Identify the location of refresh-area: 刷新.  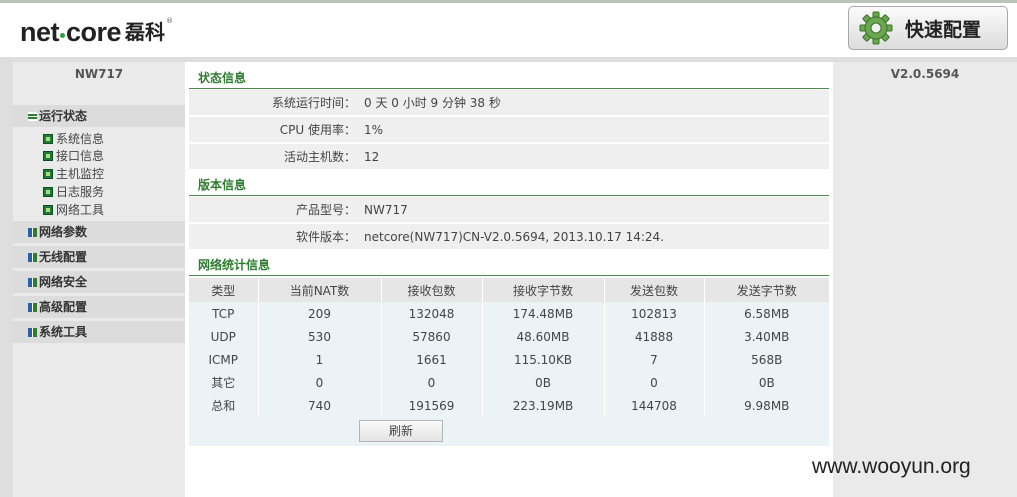
(509, 431).